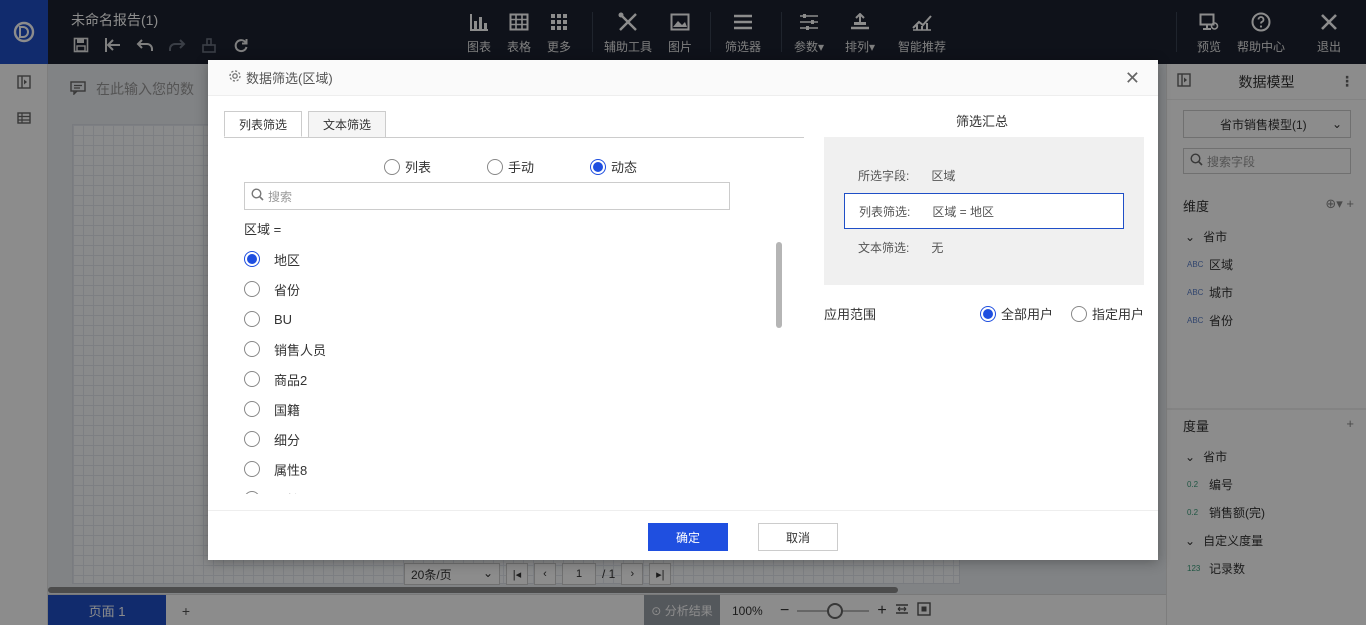 The height and width of the screenshot is (625, 1366). What do you see at coordinates (263, 124) in the screenshot?
I see `tab-list-filter: 列表筛选` at bounding box center [263, 124].